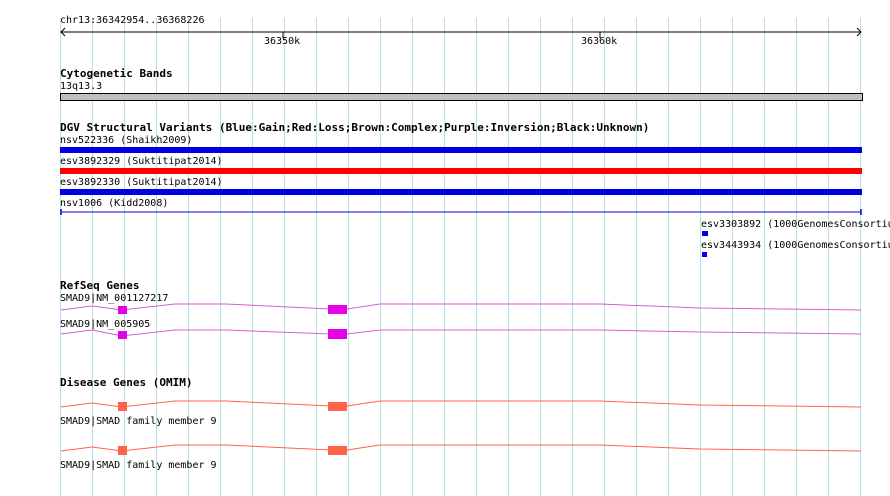 The width and height of the screenshot is (890, 496). What do you see at coordinates (141, 182) in the screenshot?
I see `variant-label: esv3892330 (Suktitipat2014)` at bounding box center [141, 182].